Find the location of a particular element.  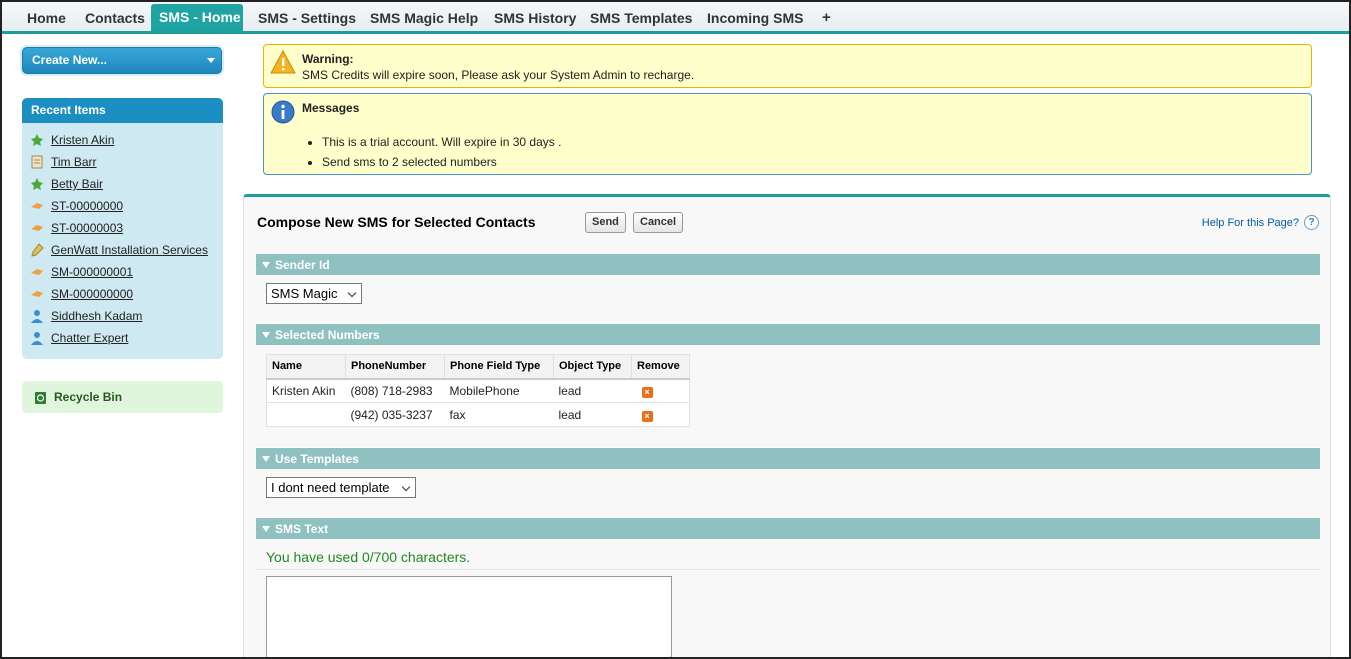

recycle-bin-icon is located at coordinates (40, 398).